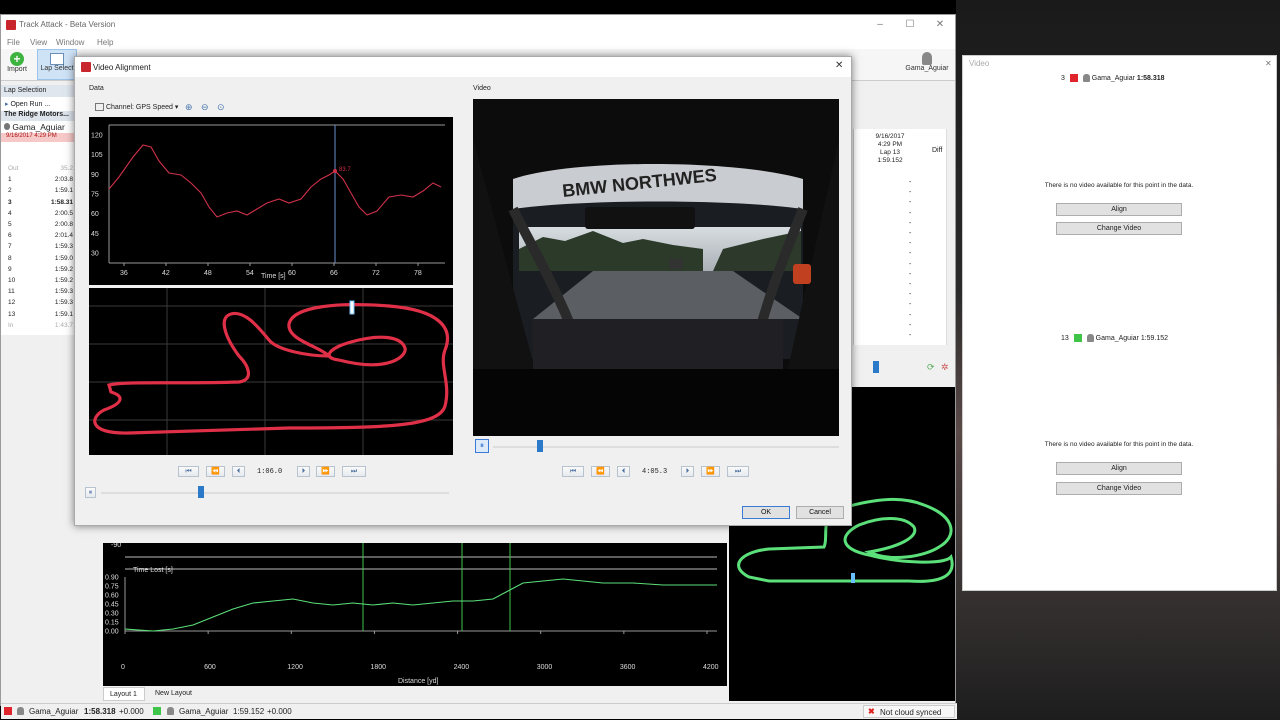  What do you see at coordinates (221, 107) in the screenshot?
I see `zoom-fit-icon: ⊙` at bounding box center [221, 107].